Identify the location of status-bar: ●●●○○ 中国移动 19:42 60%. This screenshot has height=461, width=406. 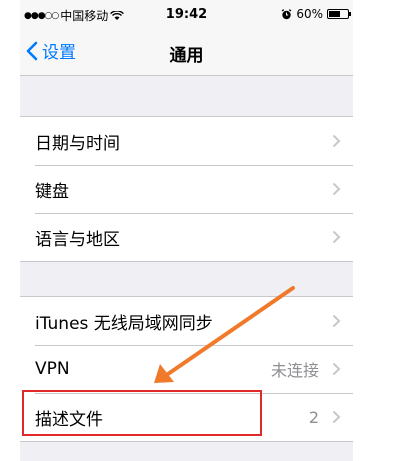
(186, 14).